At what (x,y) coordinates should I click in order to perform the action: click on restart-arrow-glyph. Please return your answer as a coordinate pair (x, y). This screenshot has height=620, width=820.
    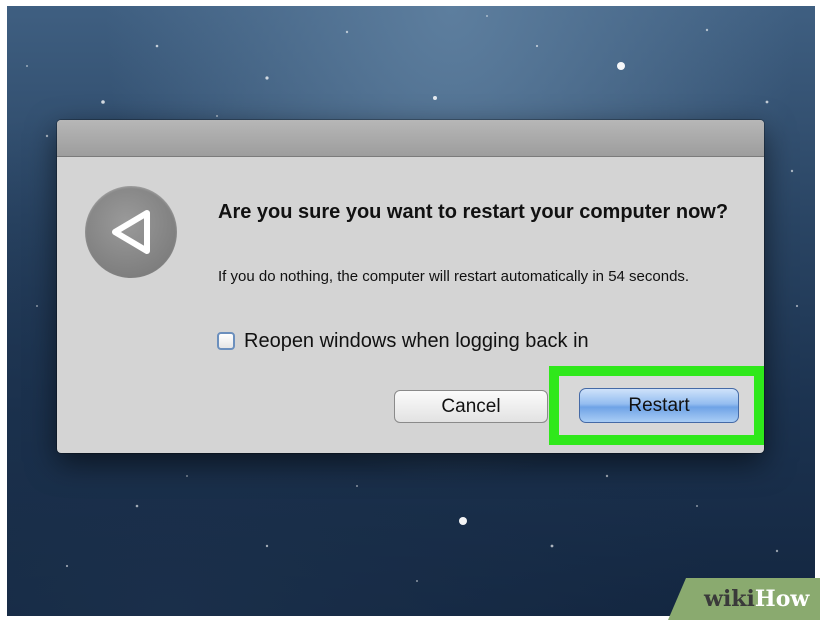
    Looking at the image, I should click on (131, 232).